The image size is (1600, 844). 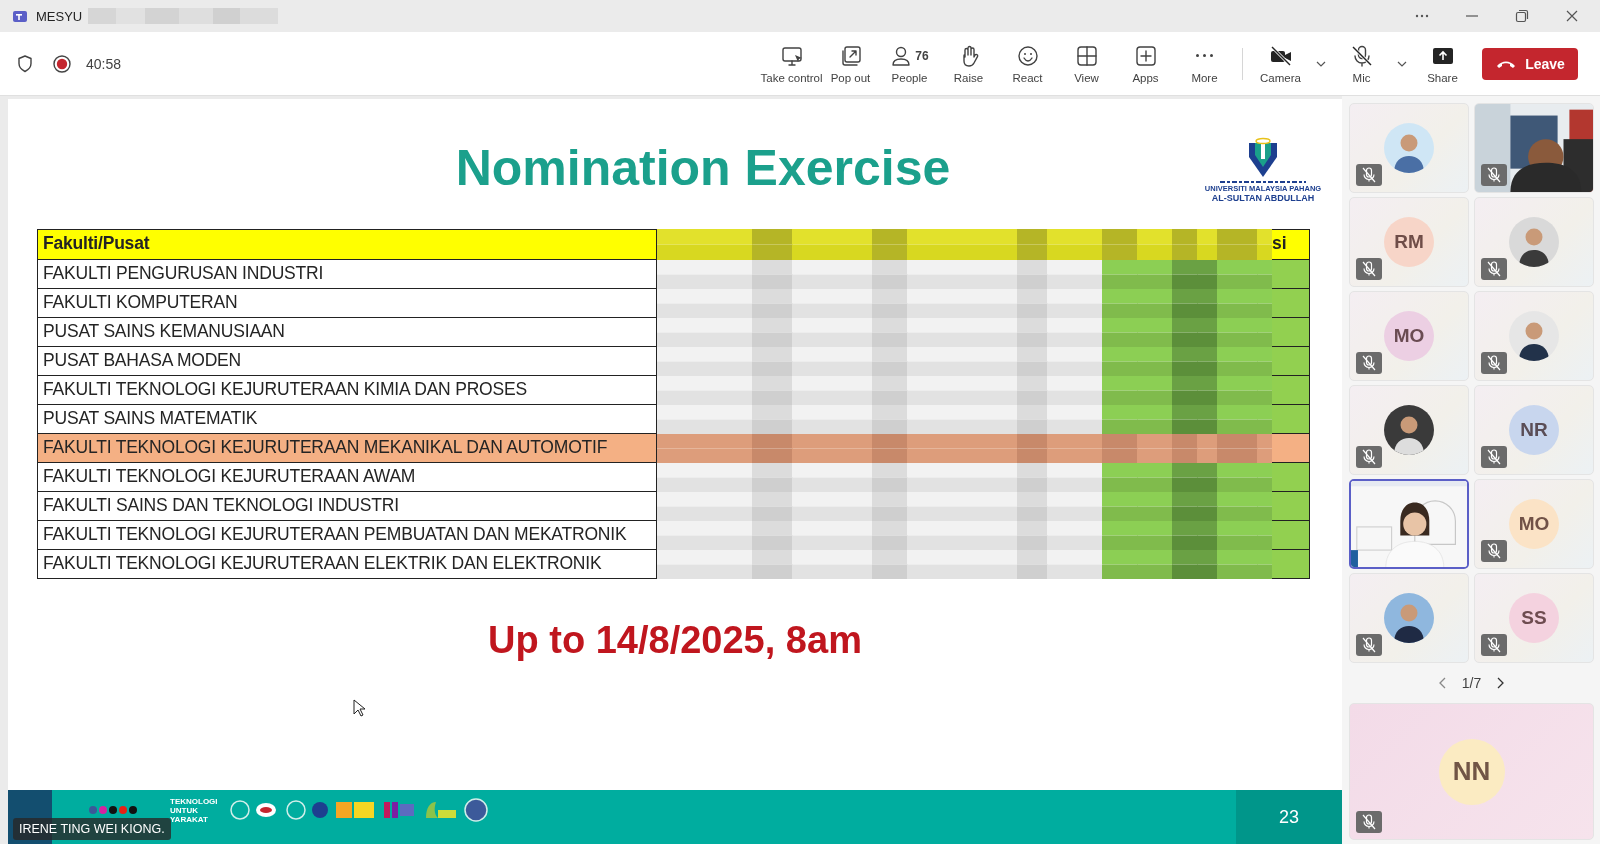 I want to click on table-cell: FAKULTI TEKNOLOGI KEJURUTERAAN AWAM, so click(x=347, y=477).